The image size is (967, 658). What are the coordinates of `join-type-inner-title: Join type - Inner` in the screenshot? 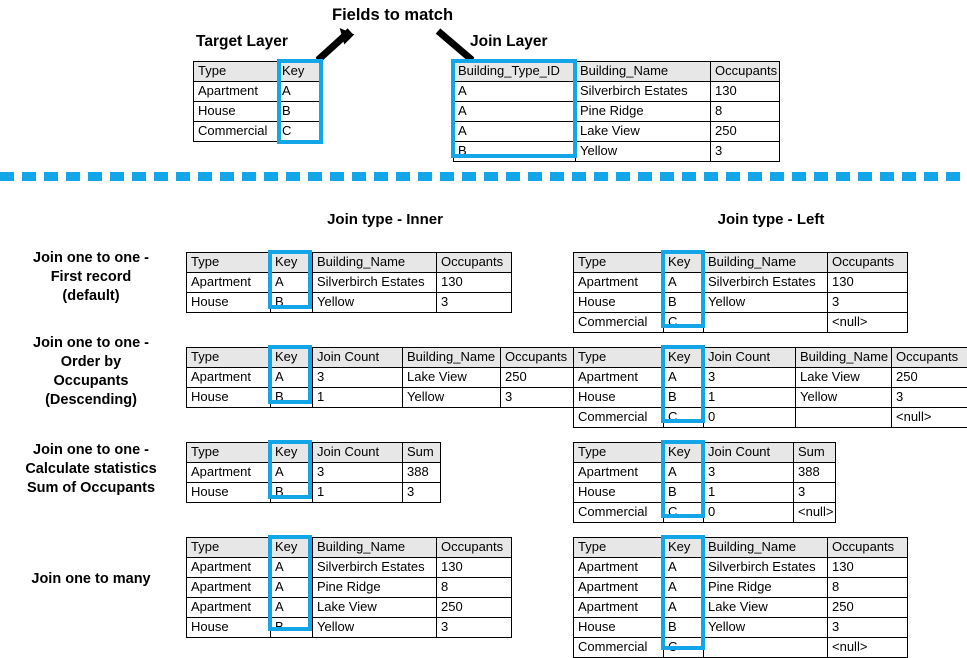 It's located at (385, 219).